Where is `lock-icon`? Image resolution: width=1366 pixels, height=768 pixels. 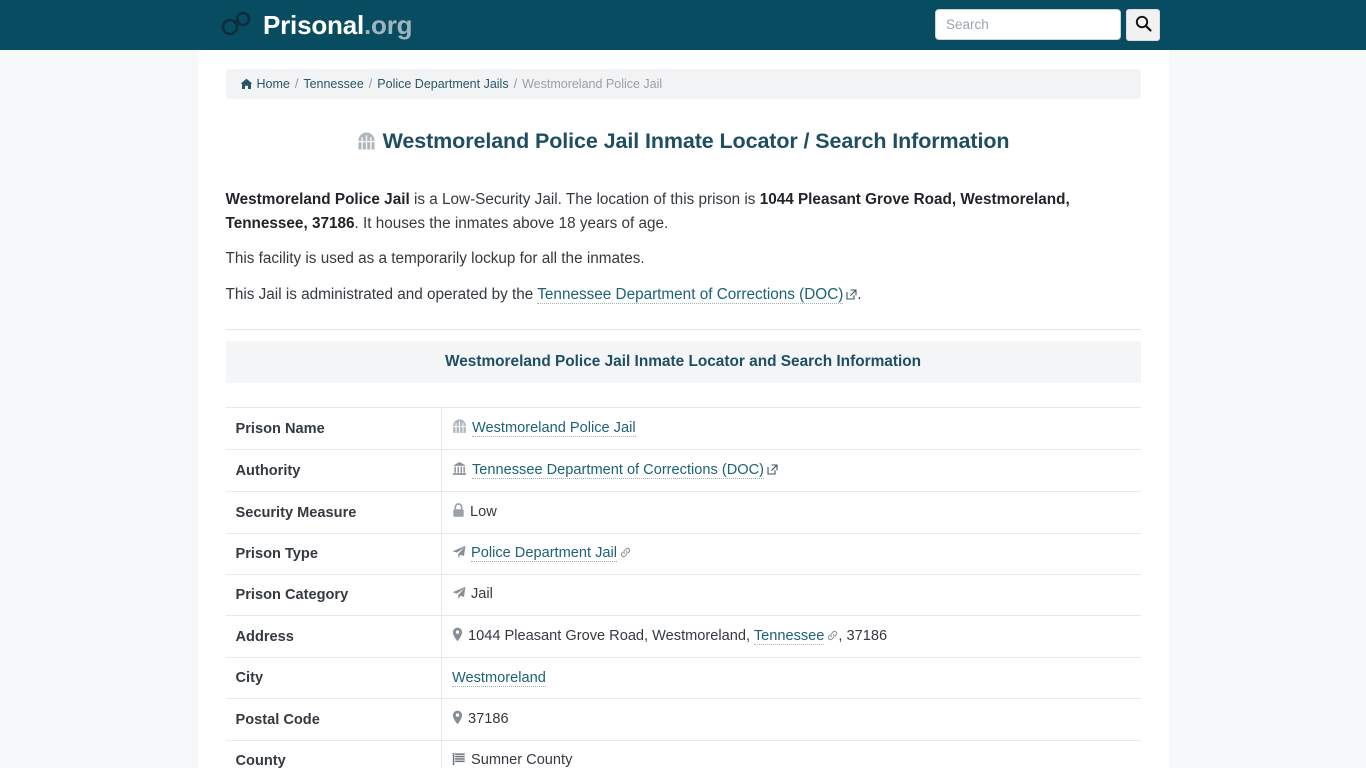 lock-icon is located at coordinates (458, 512).